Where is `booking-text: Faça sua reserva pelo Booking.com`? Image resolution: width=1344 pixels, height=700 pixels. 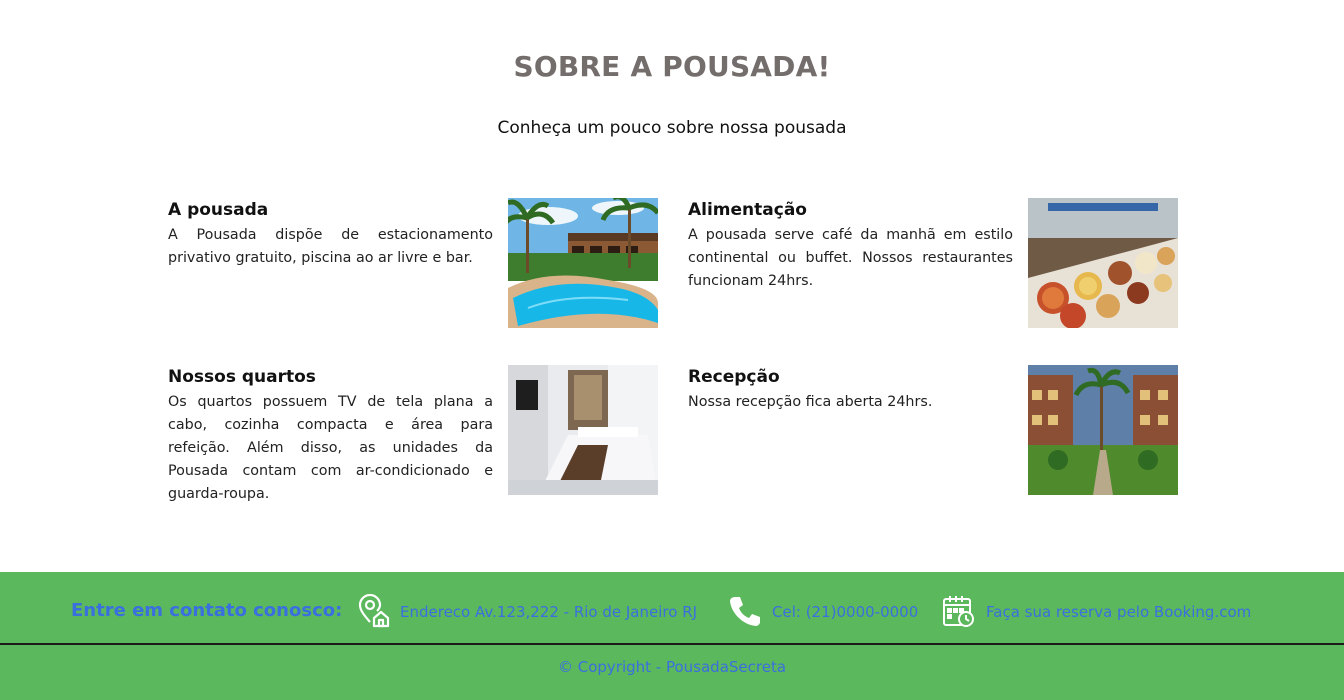
booking-text: Faça sua reserva pelo Booking.com is located at coordinates (1119, 612).